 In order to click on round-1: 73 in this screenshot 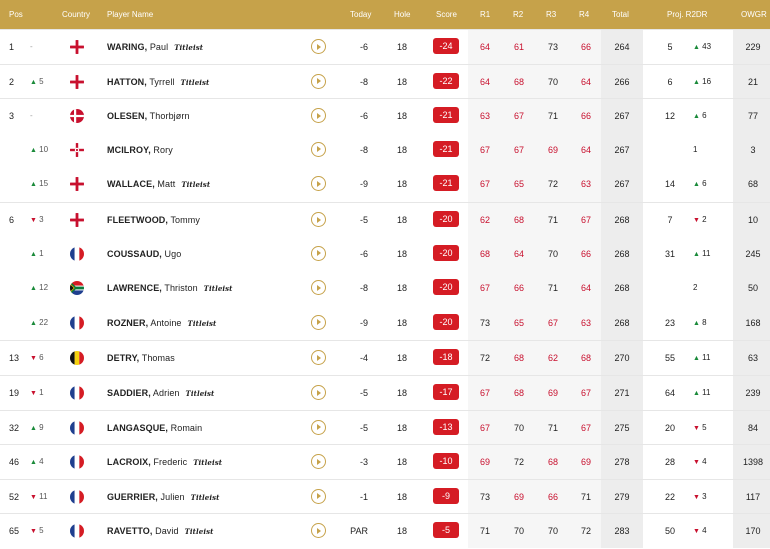, I will do `click(484, 496)`.